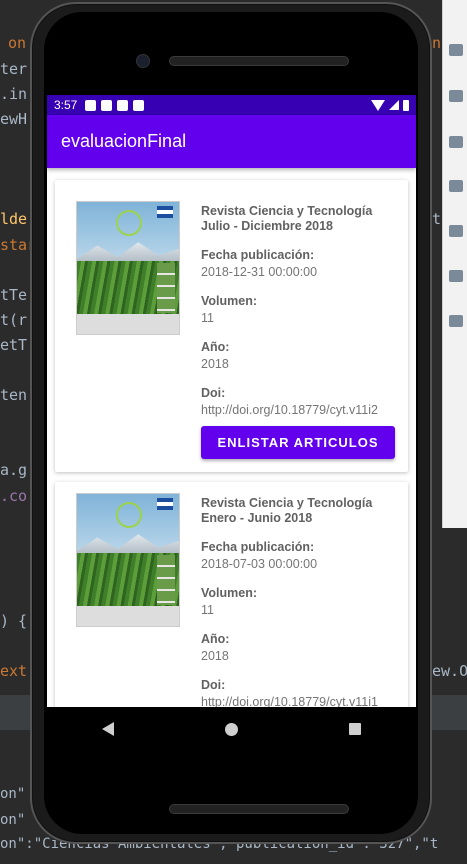 The width and height of the screenshot is (467, 864). What do you see at coordinates (14, 119) in the screenshot?
I see `code-fragment: ewH` at bounding box center [14, 119].